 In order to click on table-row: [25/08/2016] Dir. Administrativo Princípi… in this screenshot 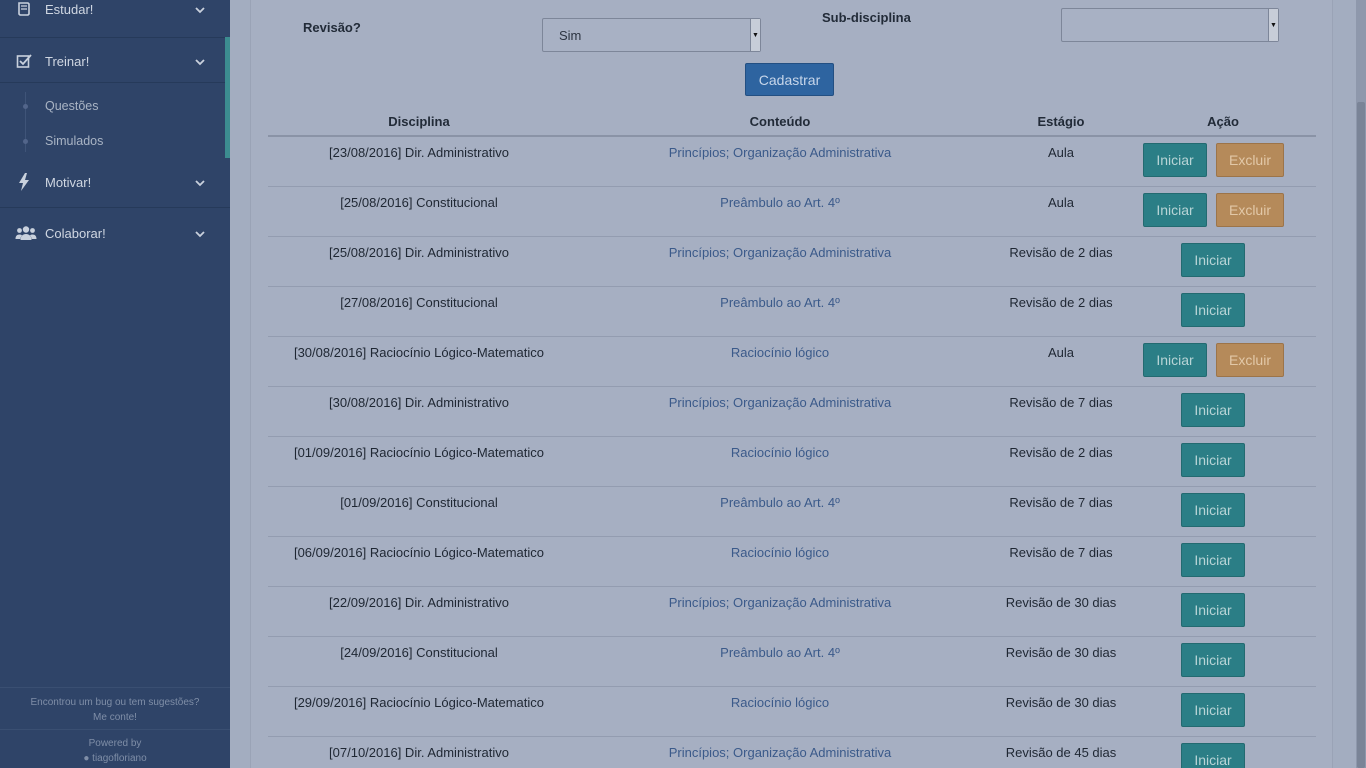, I will do `click(792, 262)`.